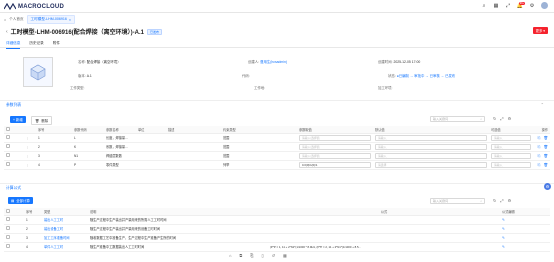 The width and height of the screenshot is (554, 262). I want to click on delete-param-button: 🗑 删除, so click(42, 120).